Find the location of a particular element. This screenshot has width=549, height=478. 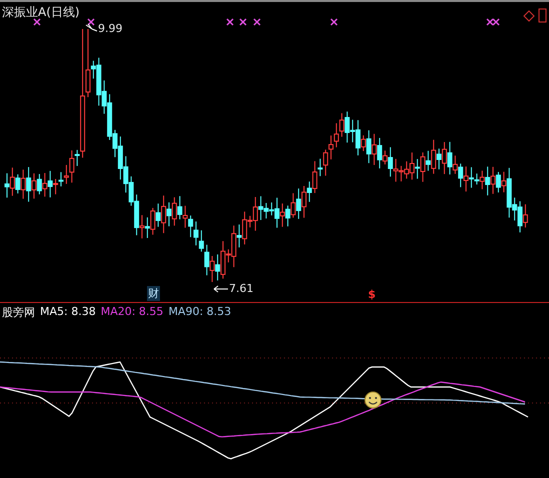

chart-title: 深振业A(日线) is located at coordinates (41, 12).